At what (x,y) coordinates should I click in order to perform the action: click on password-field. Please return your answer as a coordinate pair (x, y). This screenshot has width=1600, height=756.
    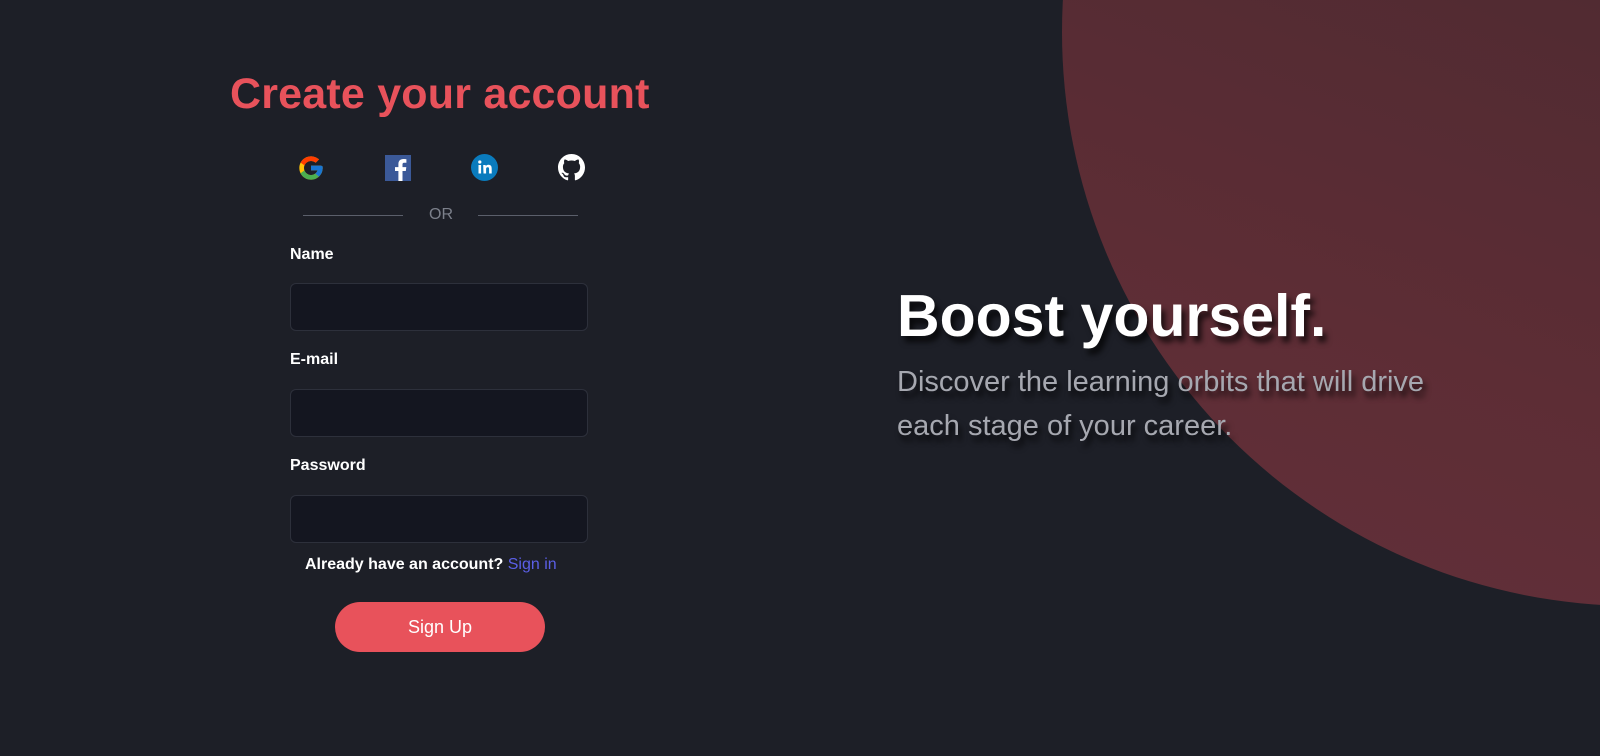
    Looking at the image, I should click on (439, 519).